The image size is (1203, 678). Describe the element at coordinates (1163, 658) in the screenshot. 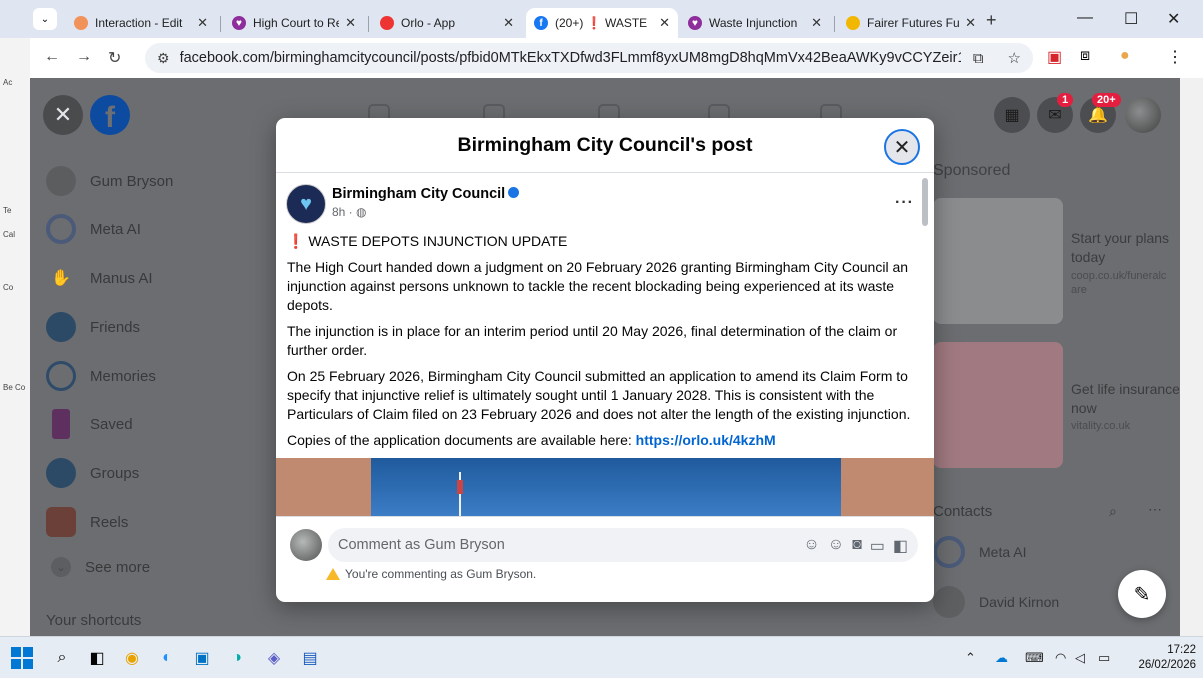

I see `clock: 17:22 26/02/2026` at that location.